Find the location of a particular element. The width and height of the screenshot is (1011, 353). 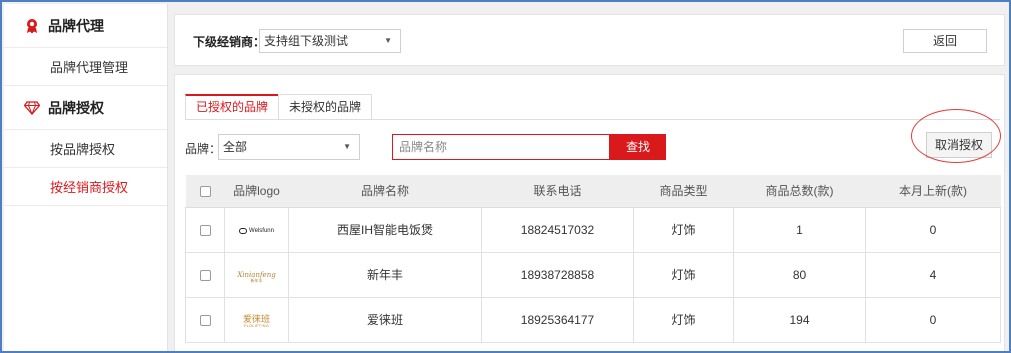

table-row: Welsfunn 西屋IH智能电饭煲 18824517032 灯饰 1 0 is located at coordinates (593, 229).